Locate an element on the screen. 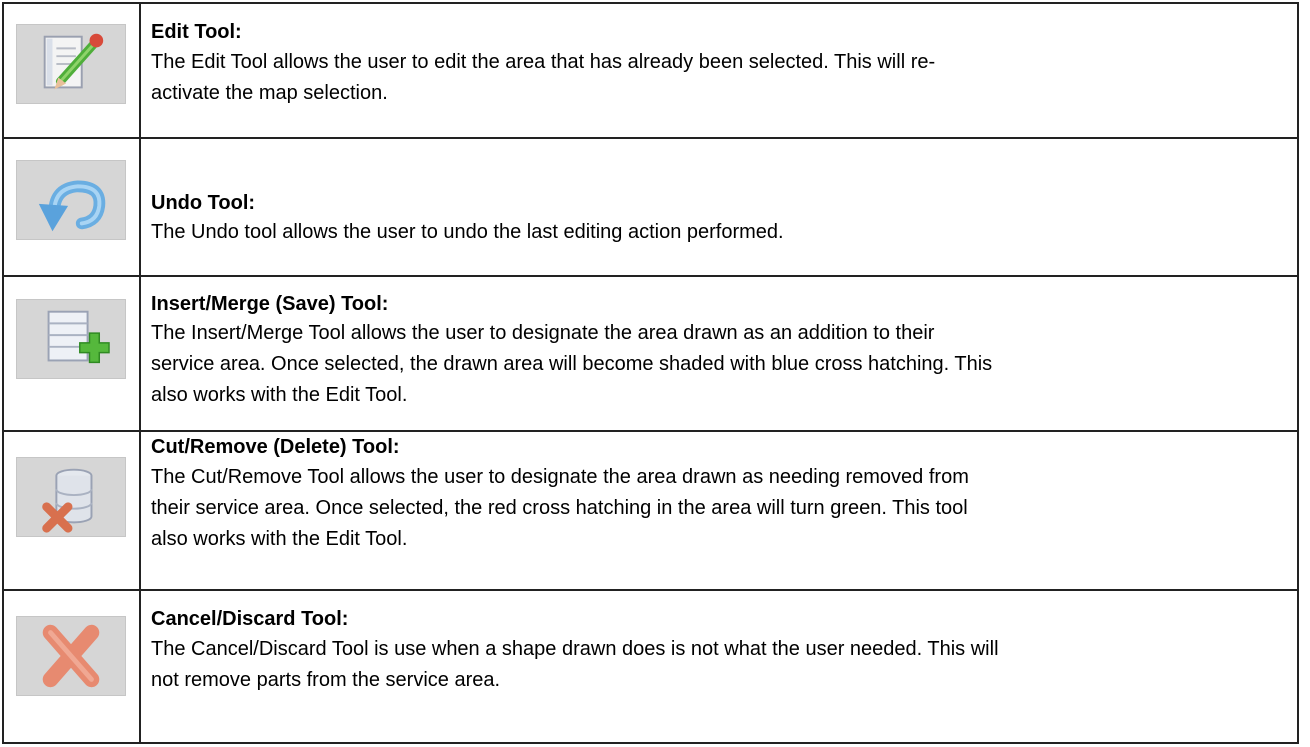 The height and width of the screenshot is (747, 1310). tool-title: Cut/Remove (Delete) Tool: is located at coordinates (275, 447).